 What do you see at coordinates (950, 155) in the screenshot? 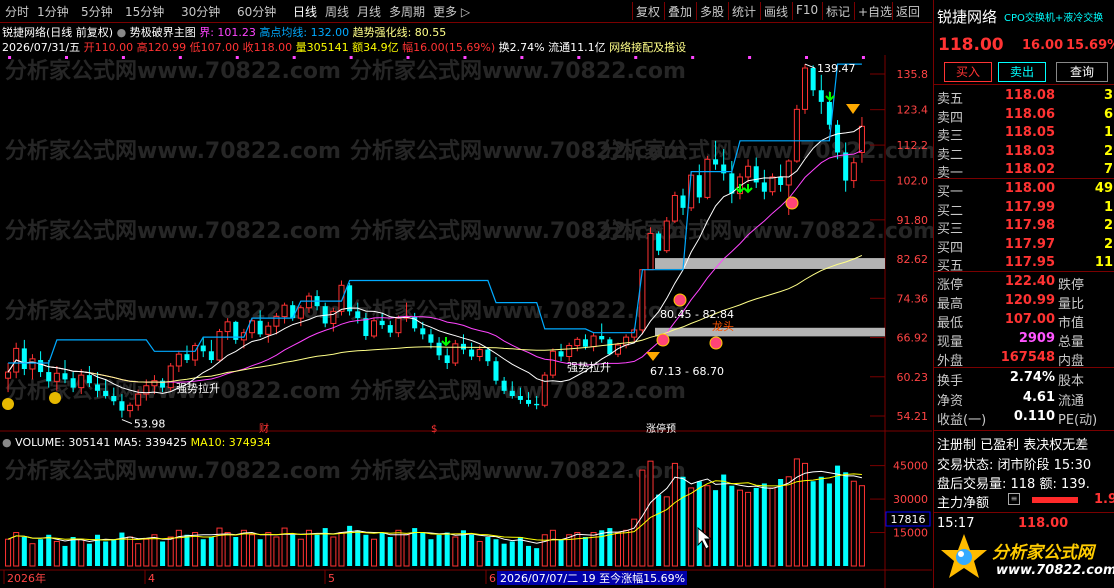
I see `ask-label: 卖二` at bounding box center [950, 155].